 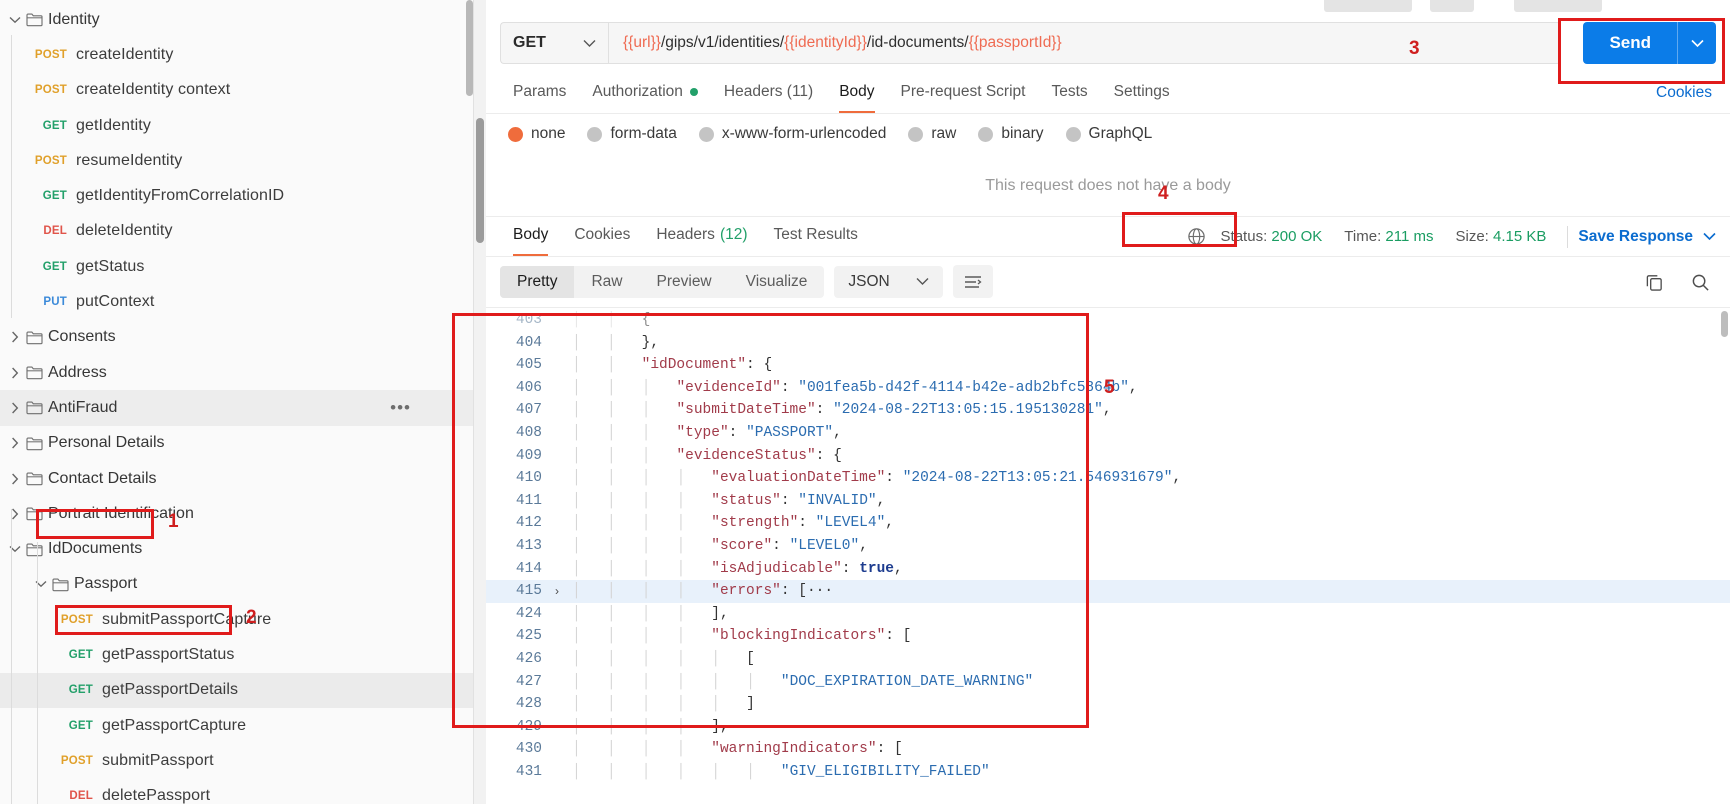 I want to click on sidebar-request-putcontext: PUT putContext, so click(x=236, y=301).